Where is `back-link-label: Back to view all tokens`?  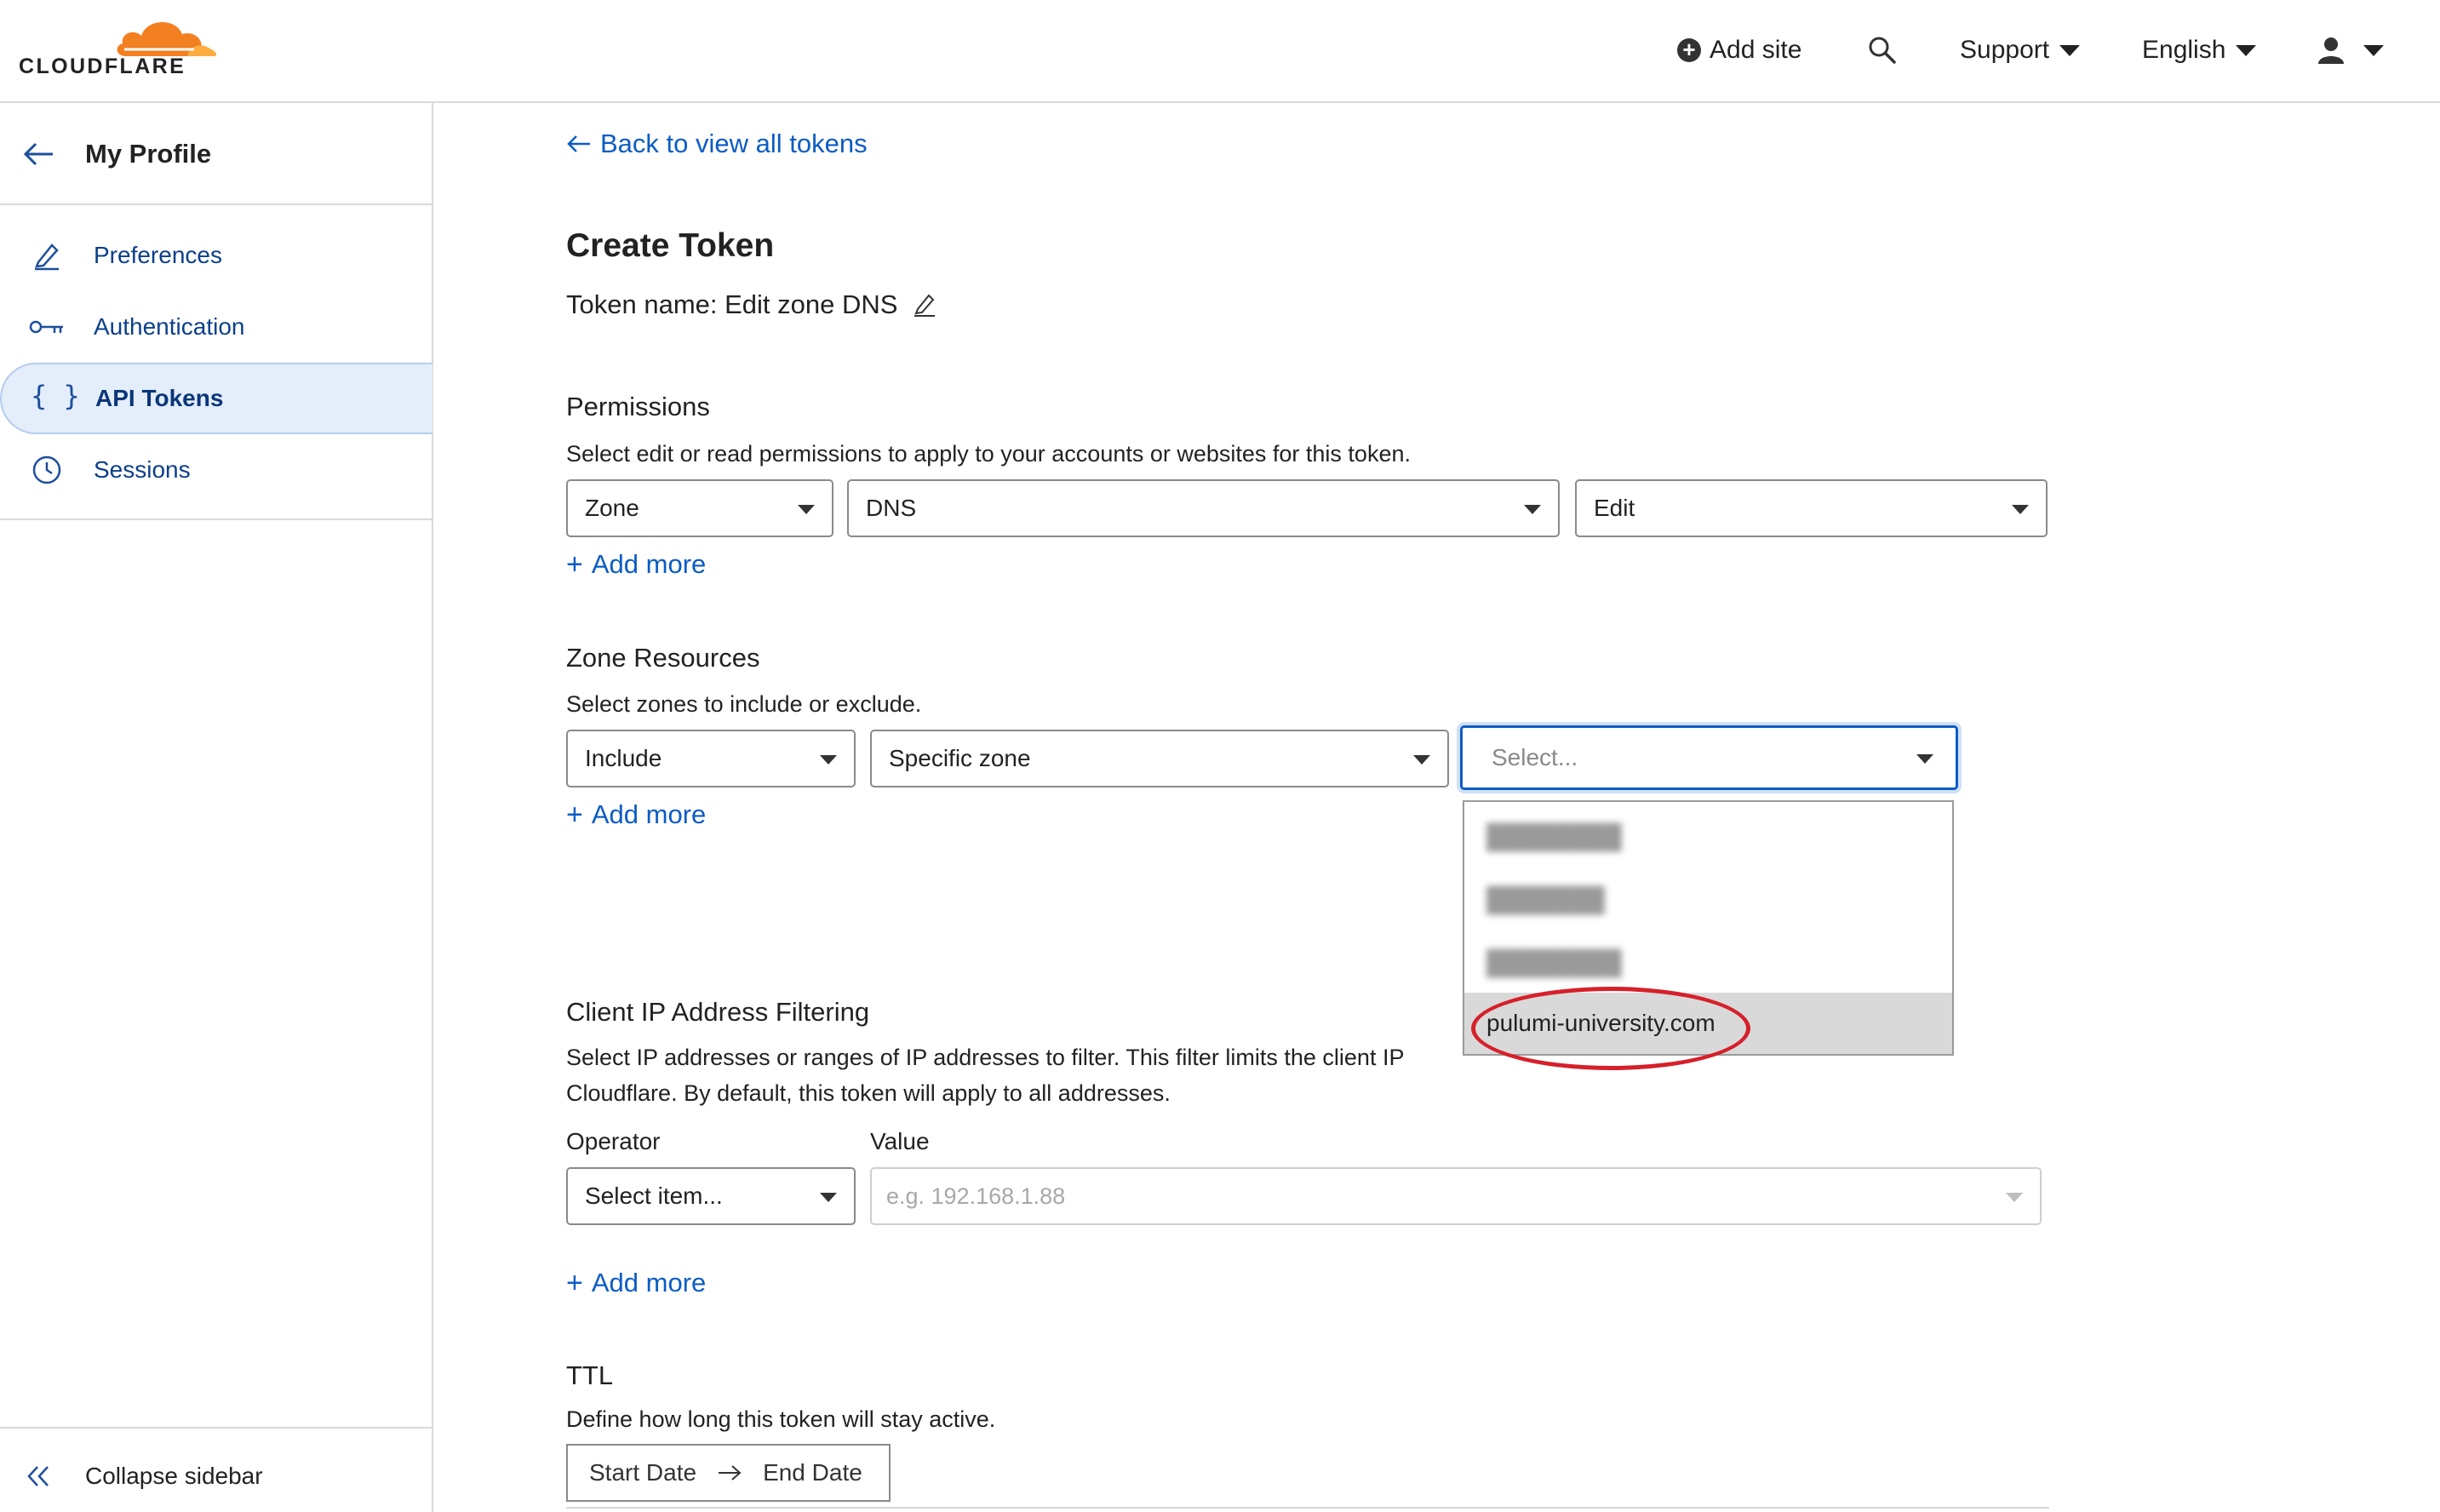 back-link-label: Back to view all tokens is located at coordinates (734, 143).